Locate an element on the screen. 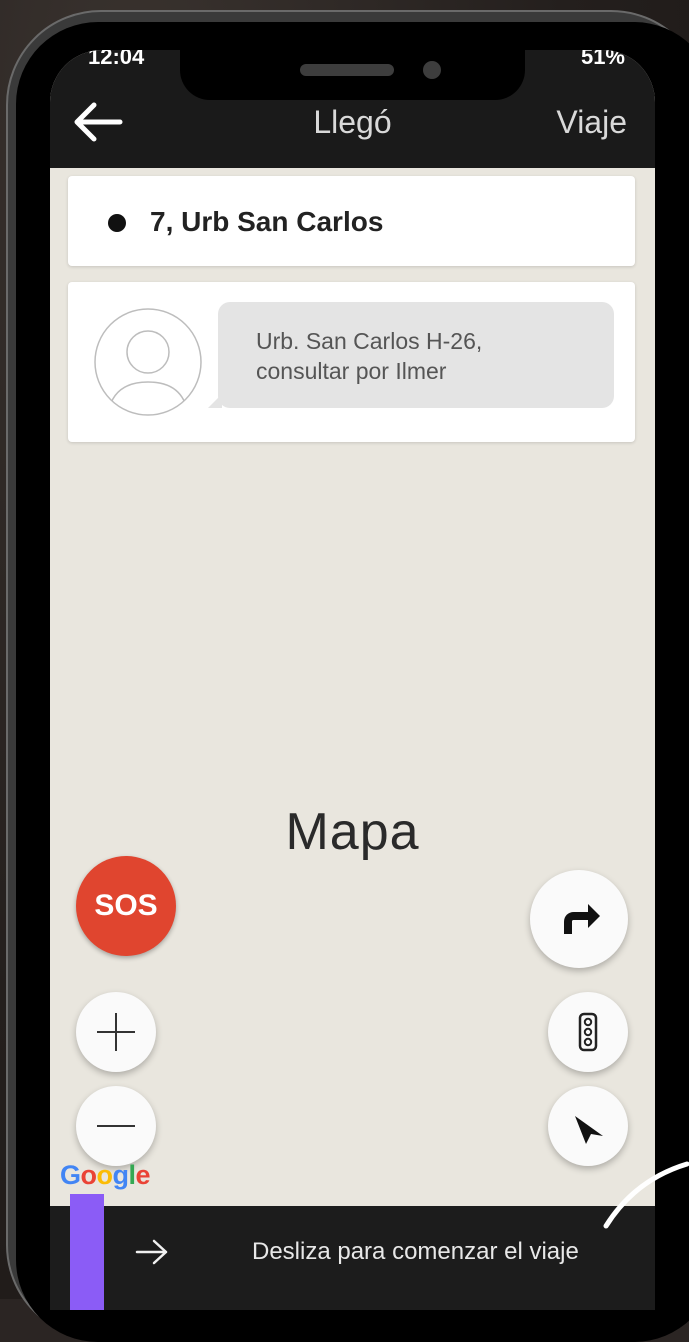 This screenshot has height=1342, width=689. status-time: 12:04 is located at coordinates (116, 60).